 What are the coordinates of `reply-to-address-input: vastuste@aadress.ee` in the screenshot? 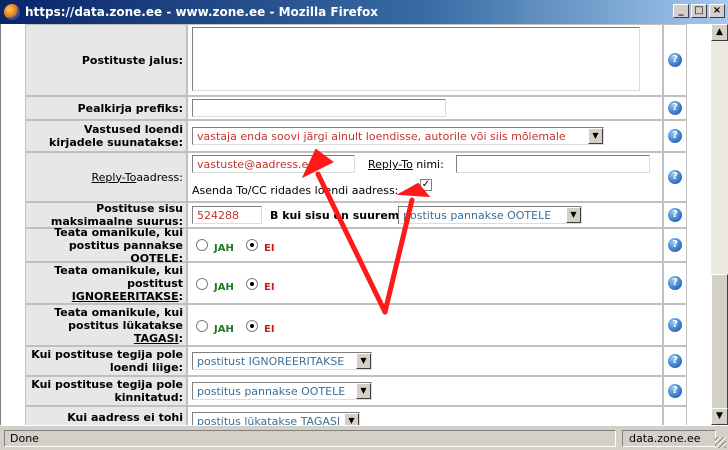 It's located at (273, 164).